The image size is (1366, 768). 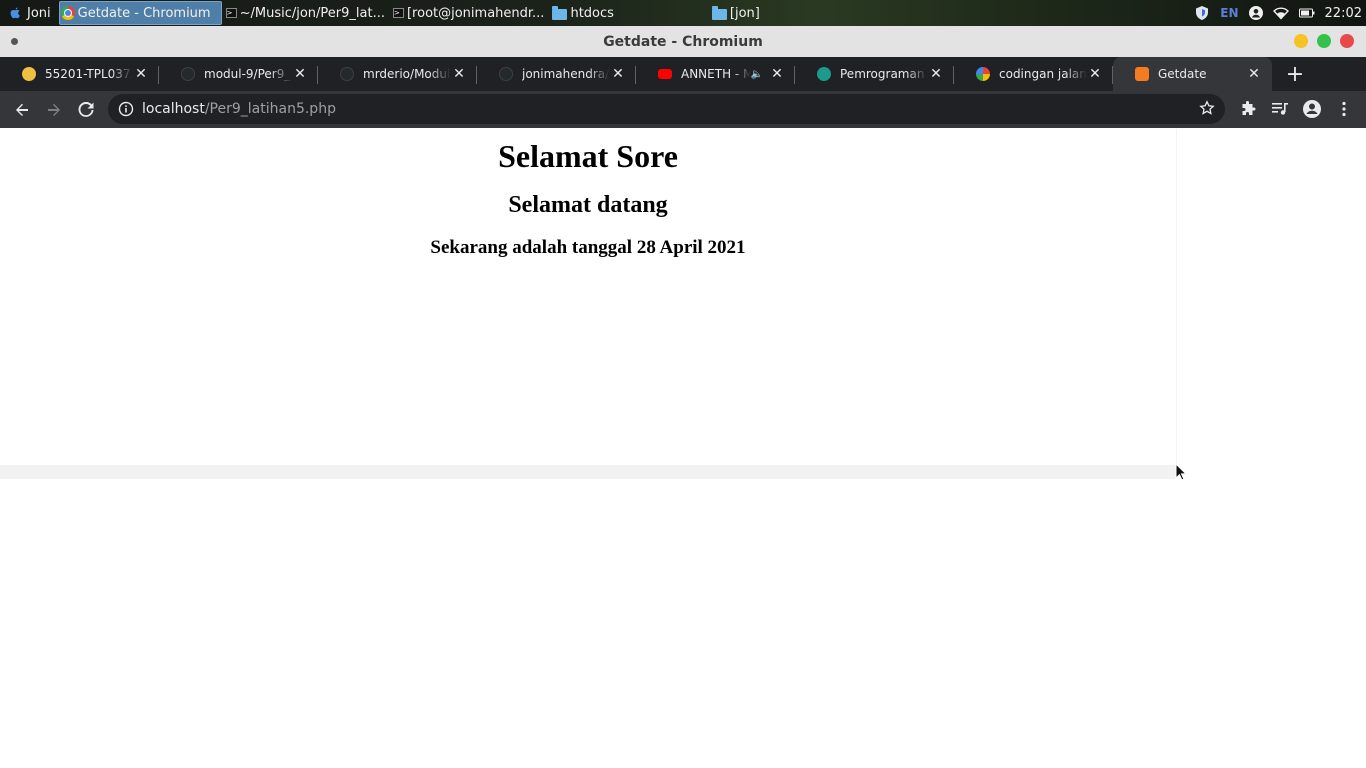 What do you see at coordinates (173, 109) in the screenshot?
I see `url-host: localhost` at bounding box center [173, 109].